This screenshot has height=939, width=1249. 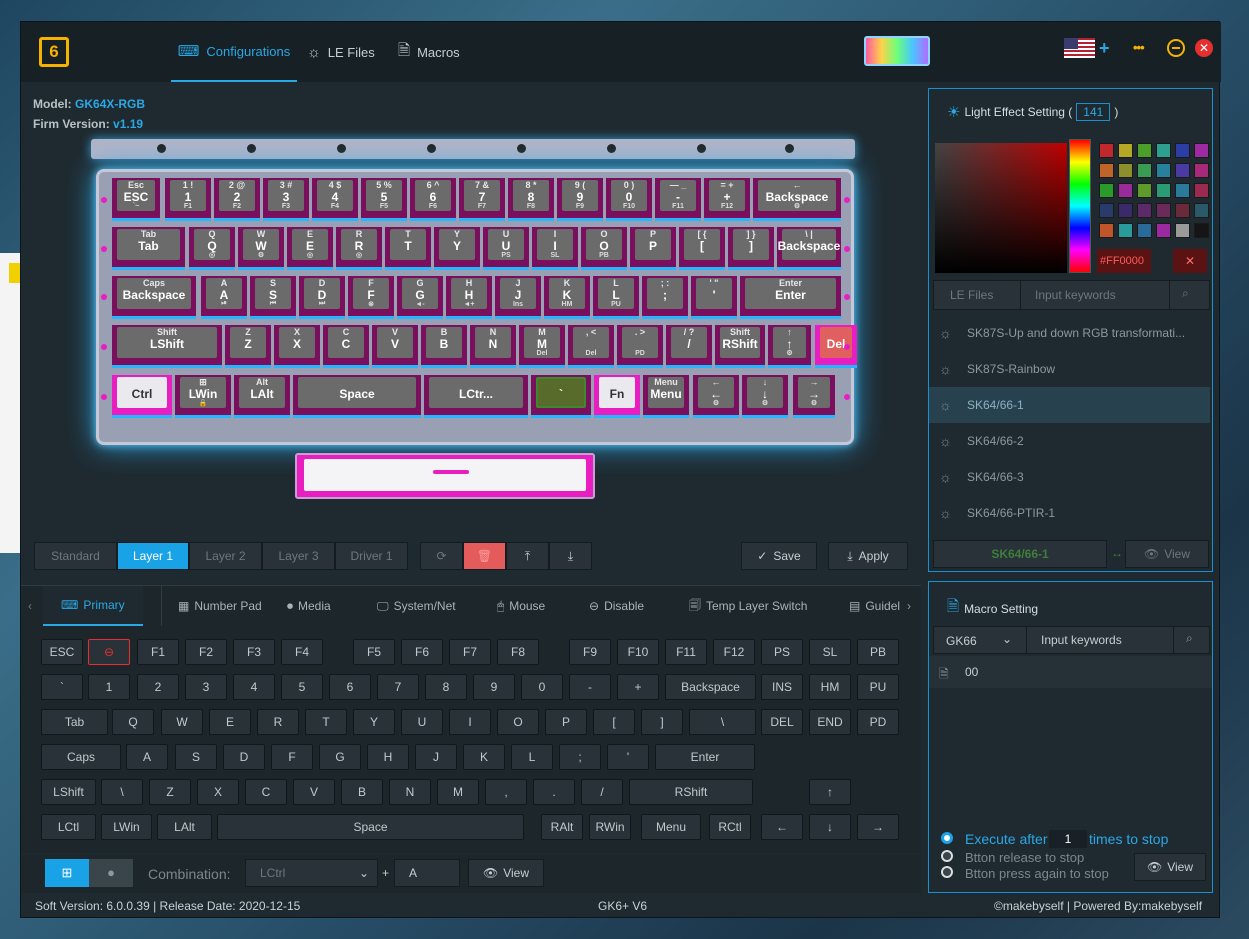 What do you see at coordinates (1080, 206) in the screenshot?
I see `hue-slider` at bounding box center [1080, 206].